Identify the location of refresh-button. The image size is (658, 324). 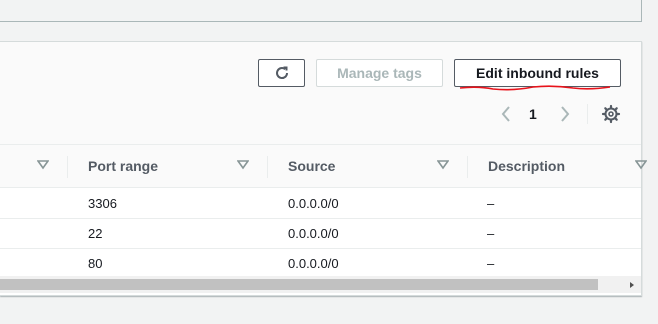
(281, 73).